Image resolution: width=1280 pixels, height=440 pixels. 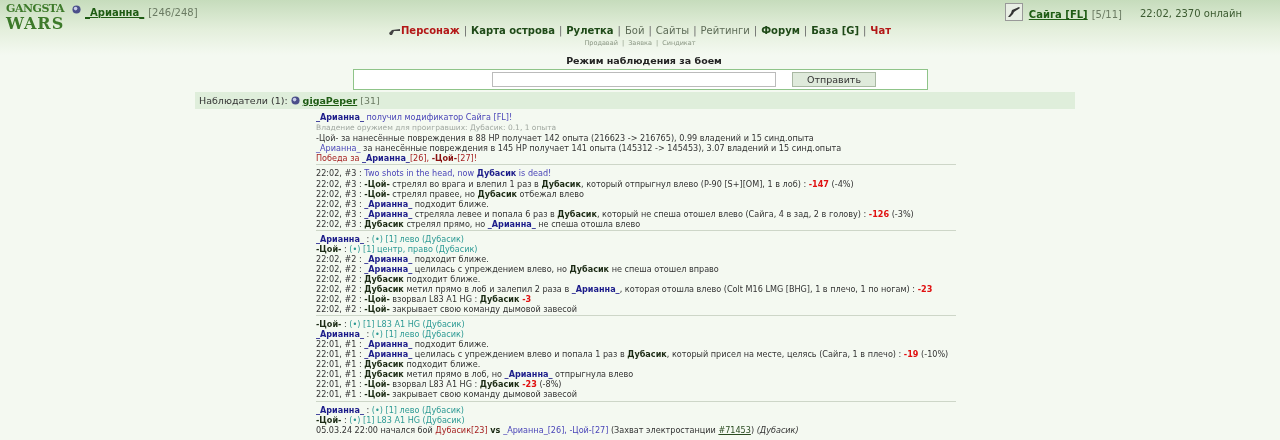 What do you see at coordinates (780, 30) in the screenshot?
I see `nav-link: Форум` at bounding box center [780, 30].